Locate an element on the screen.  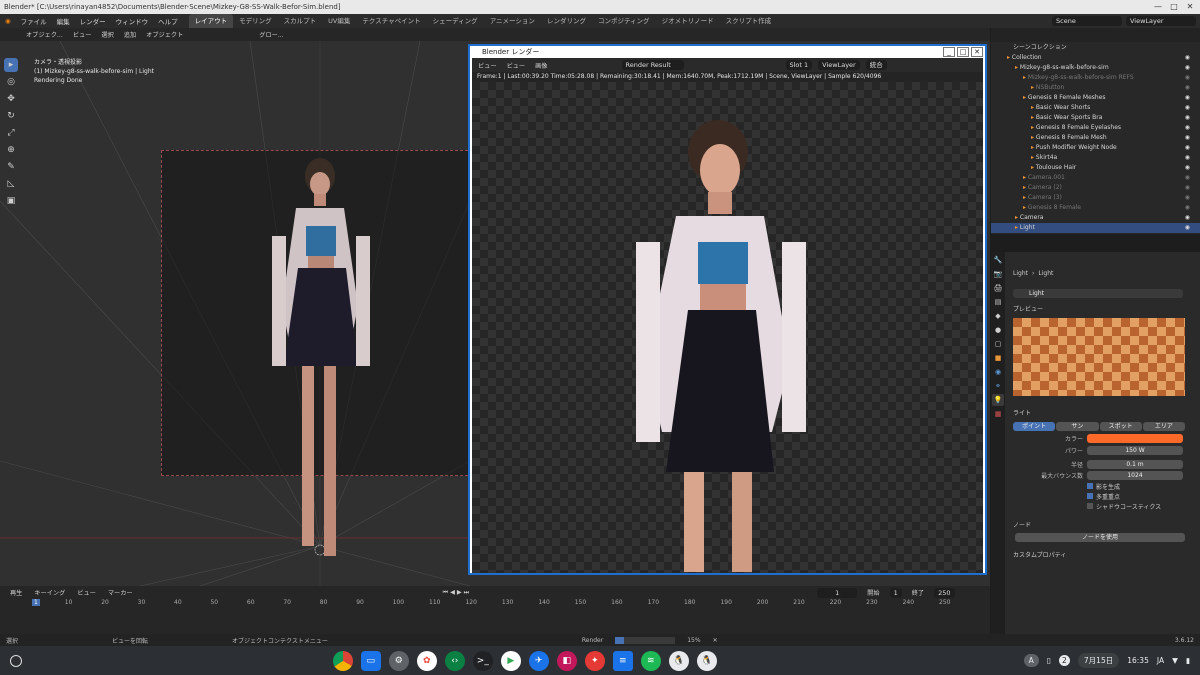
viewport-character is located at coordinates (321, 371).